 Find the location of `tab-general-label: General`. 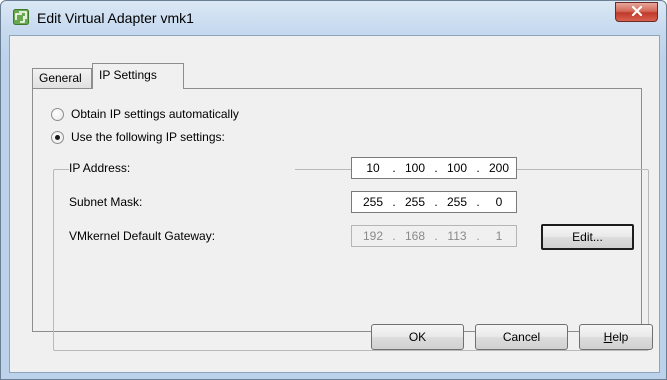

tab-general-label: General is located at coordinates (60, 78).